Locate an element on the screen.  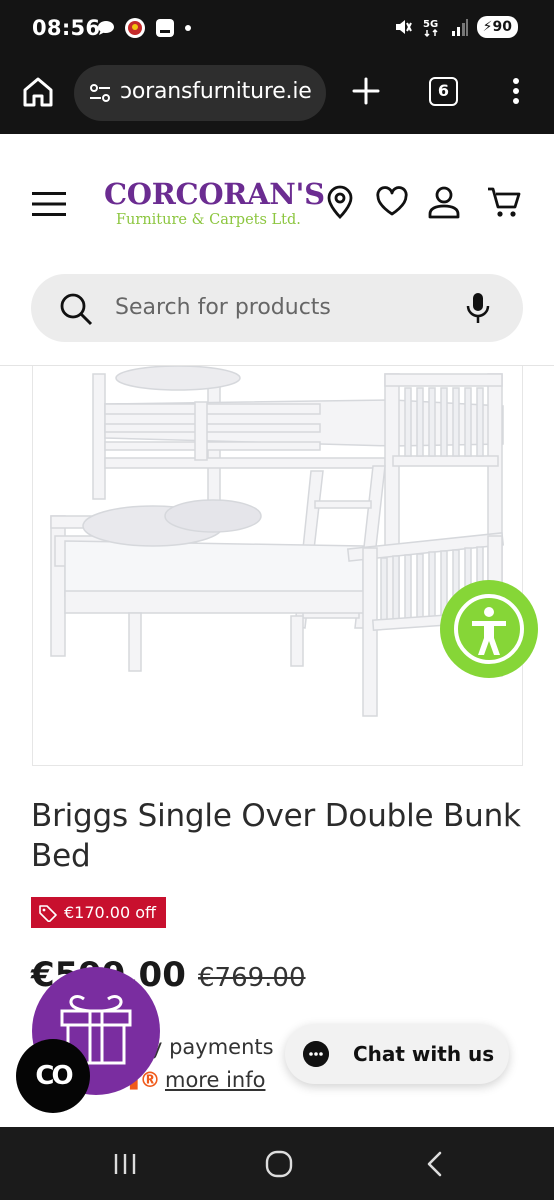
chat-icon is located at coordinates (316, 1054).